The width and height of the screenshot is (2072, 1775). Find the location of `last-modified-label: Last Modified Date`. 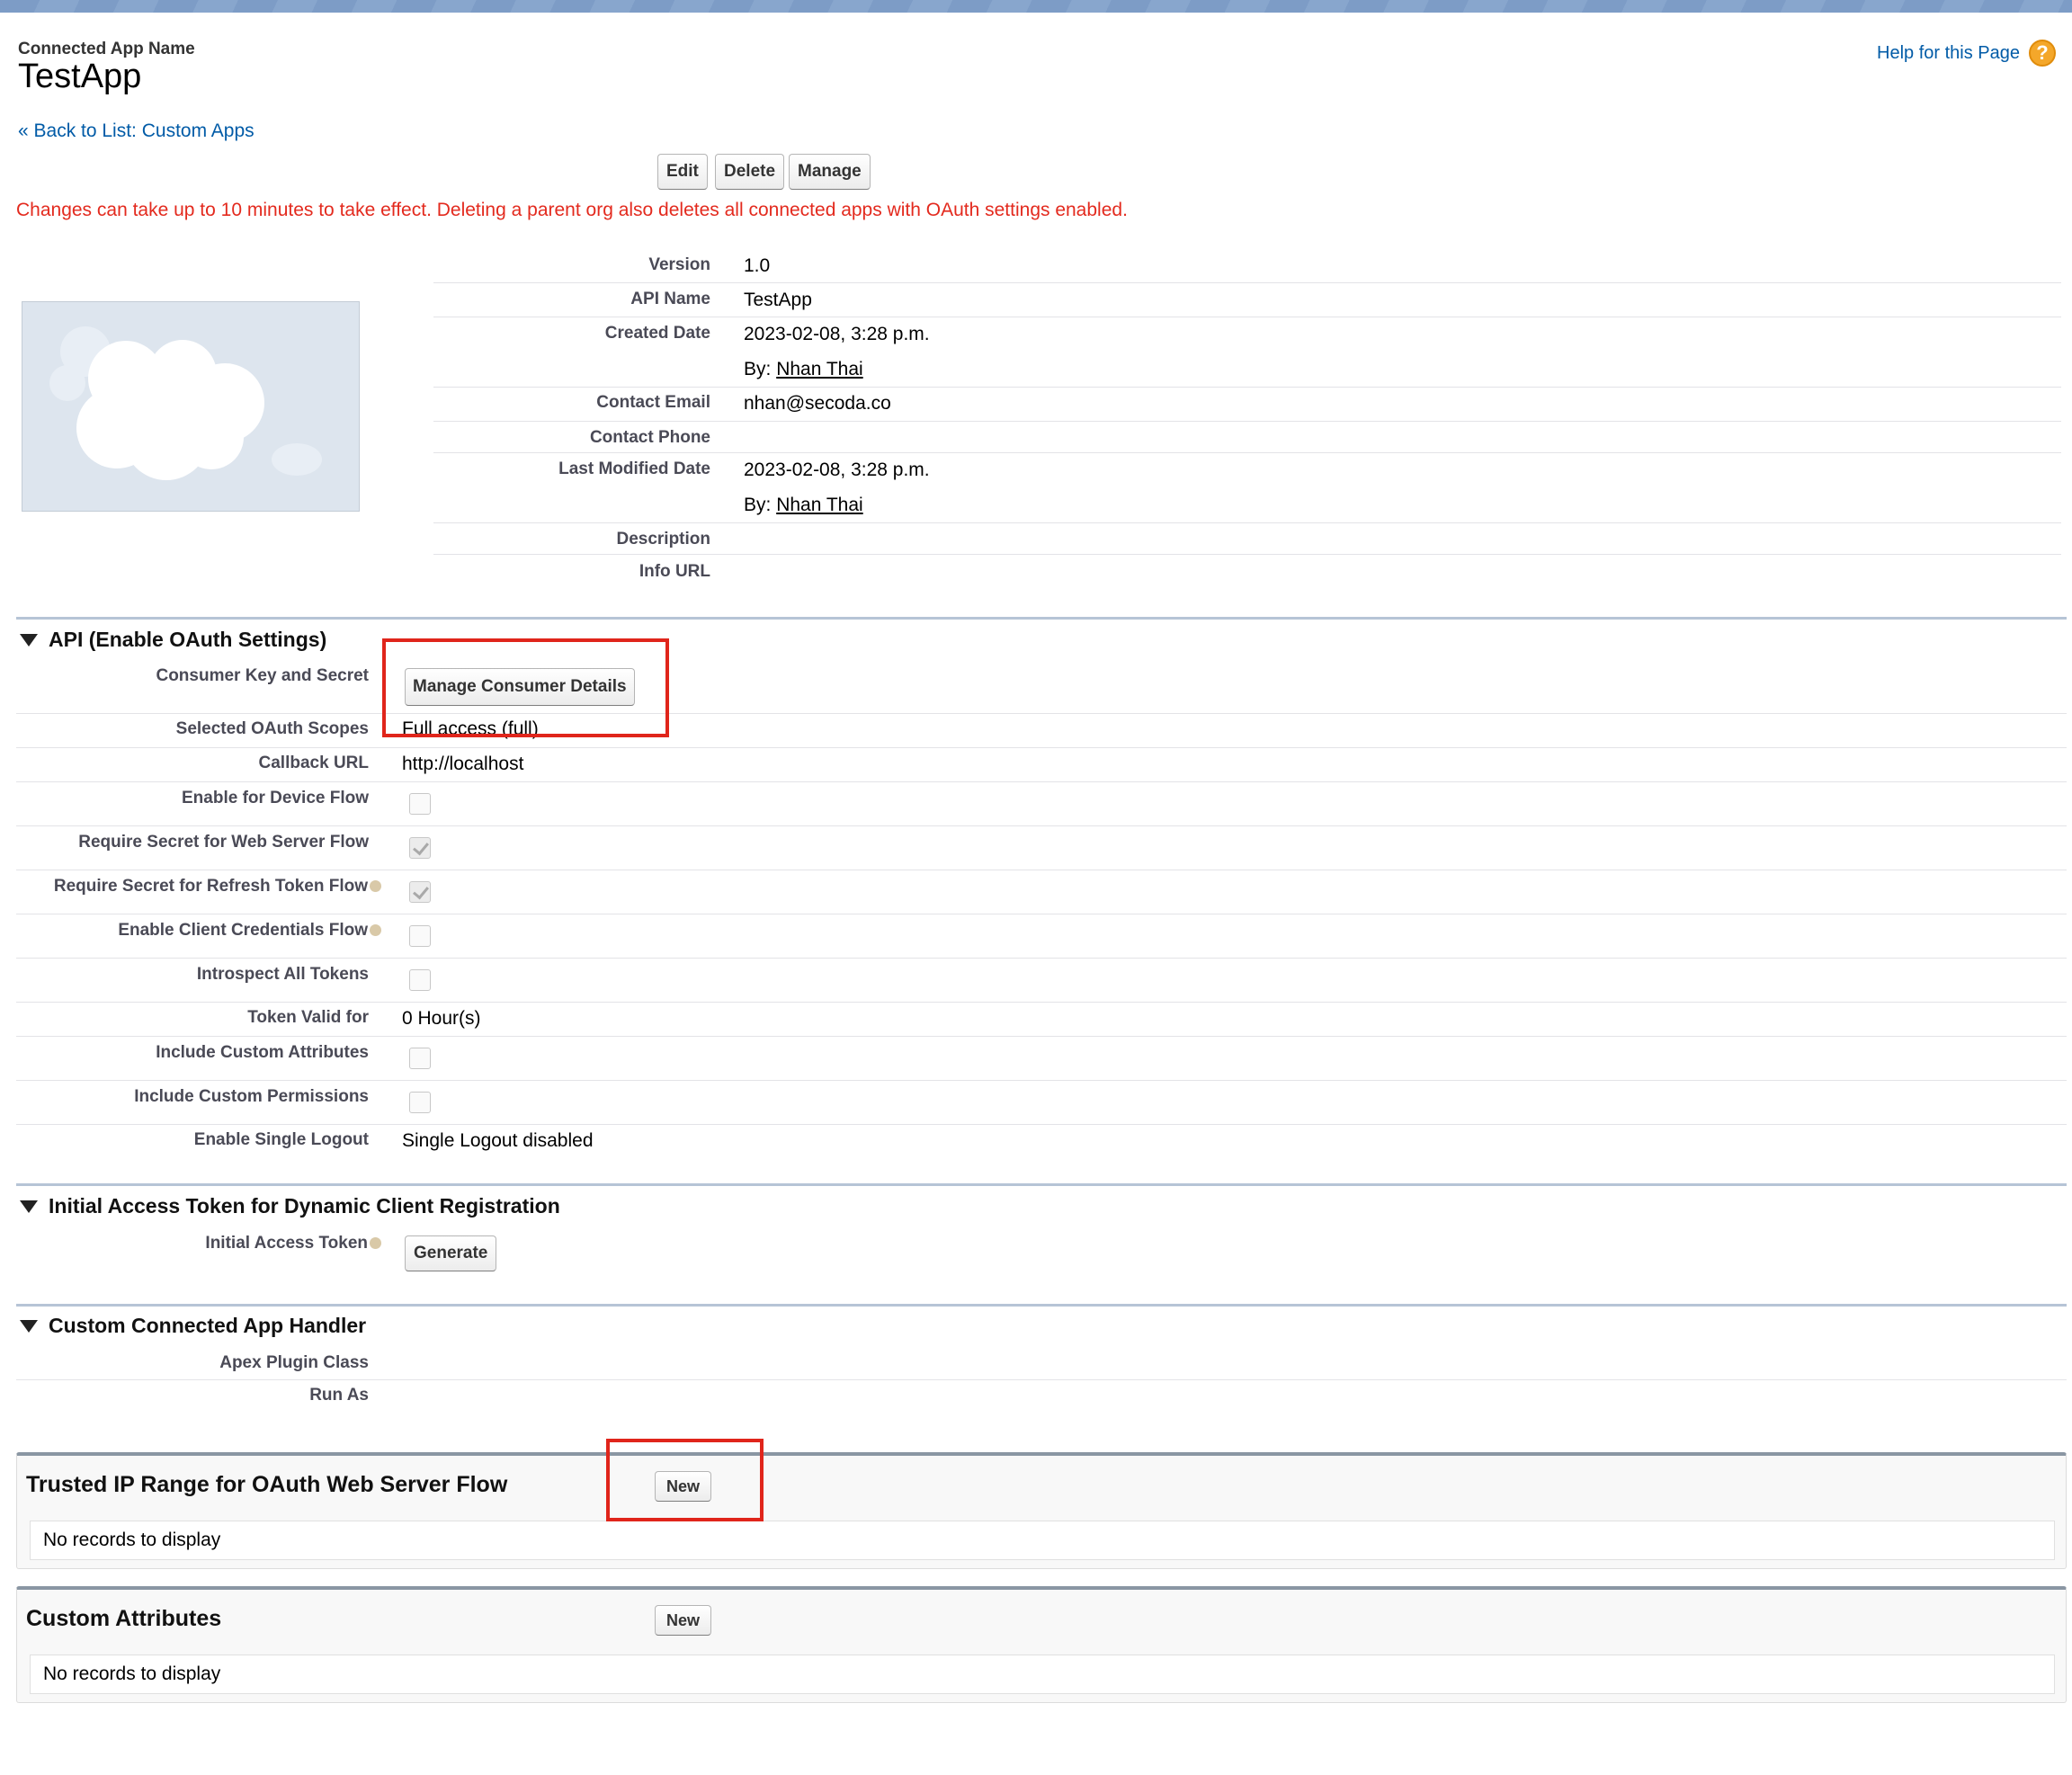

last-modified-label: Last Modified Date is located at coordinates (634, 468).